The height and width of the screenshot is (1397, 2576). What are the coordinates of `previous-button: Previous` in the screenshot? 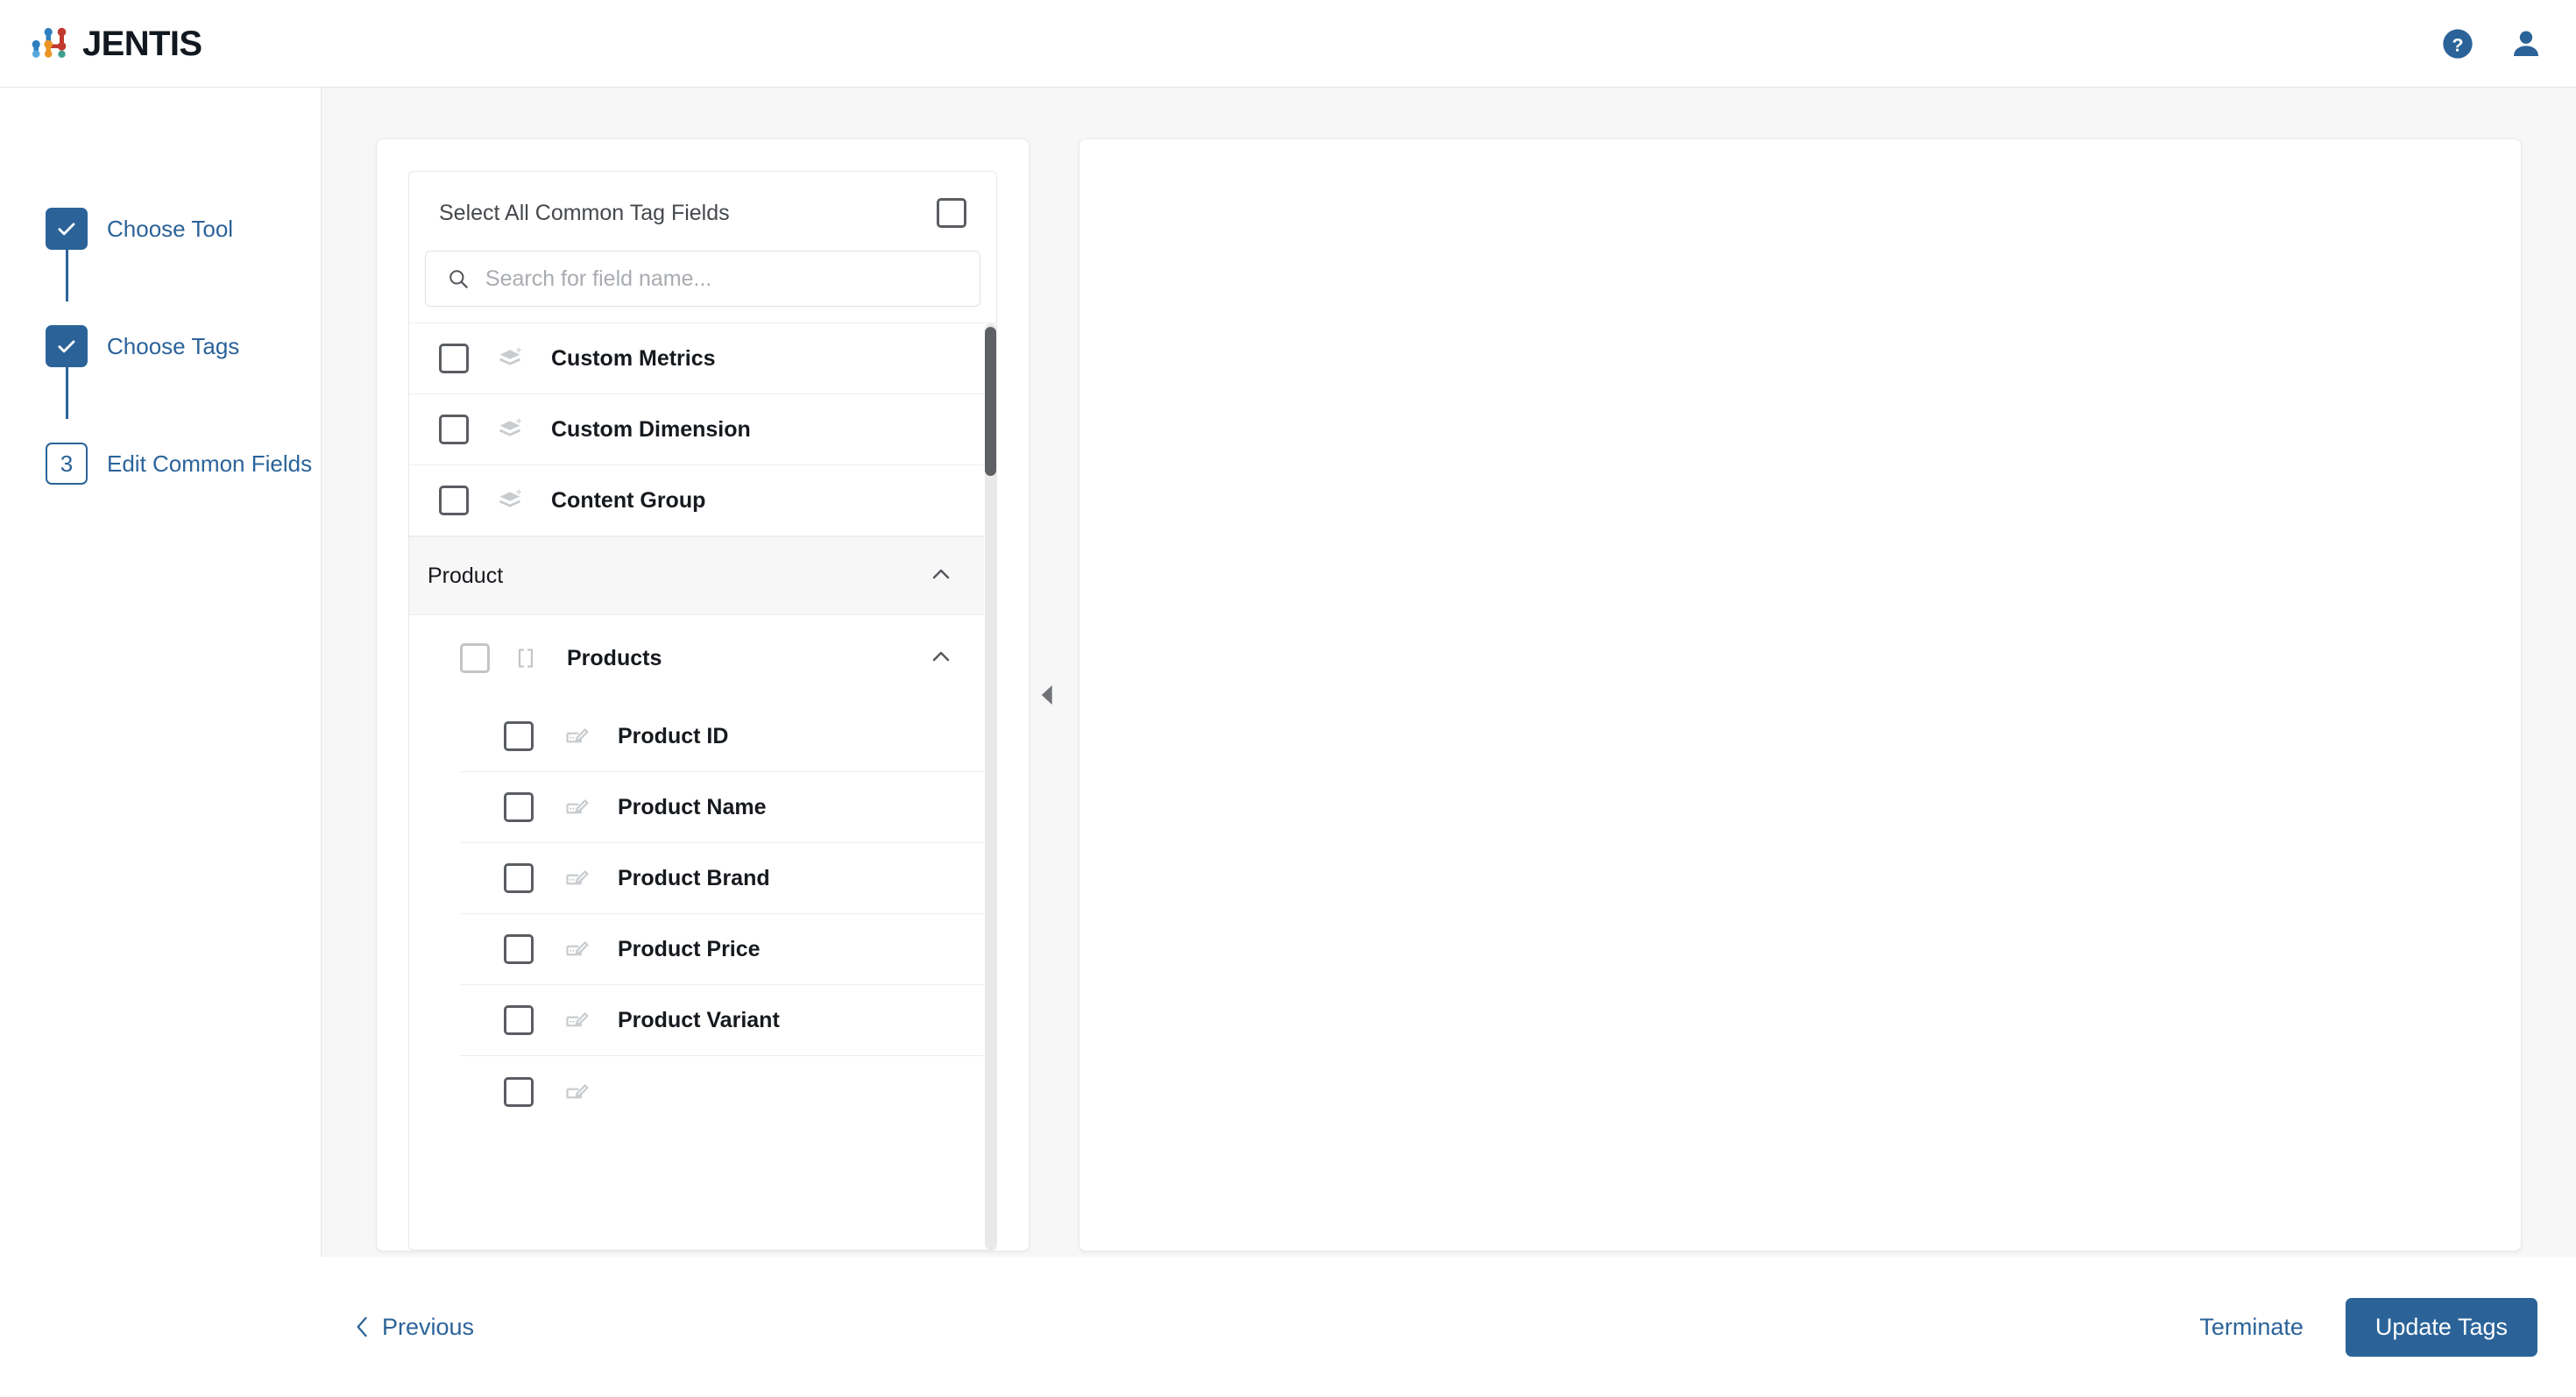 It's located at (414, 1328).